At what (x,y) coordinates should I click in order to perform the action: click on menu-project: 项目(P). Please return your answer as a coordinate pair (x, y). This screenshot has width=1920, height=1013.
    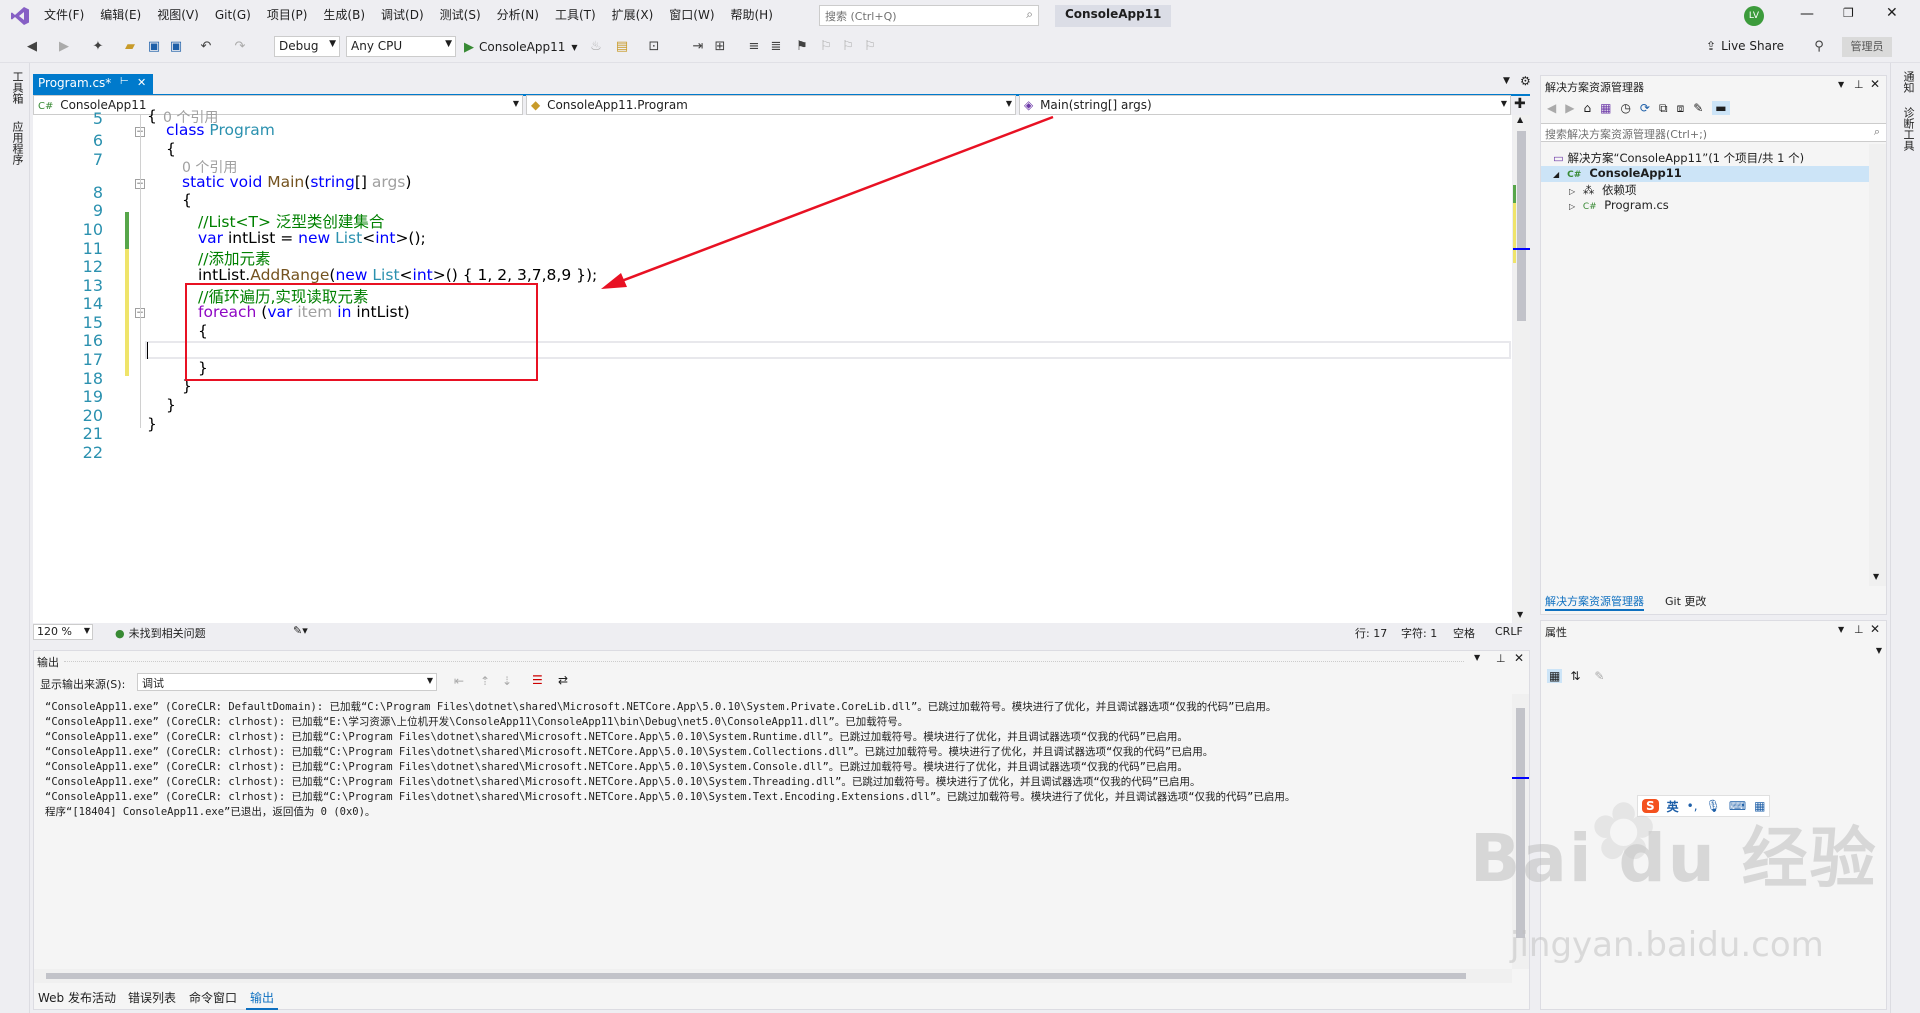
    Looking at the image, I should click on (287, 15).